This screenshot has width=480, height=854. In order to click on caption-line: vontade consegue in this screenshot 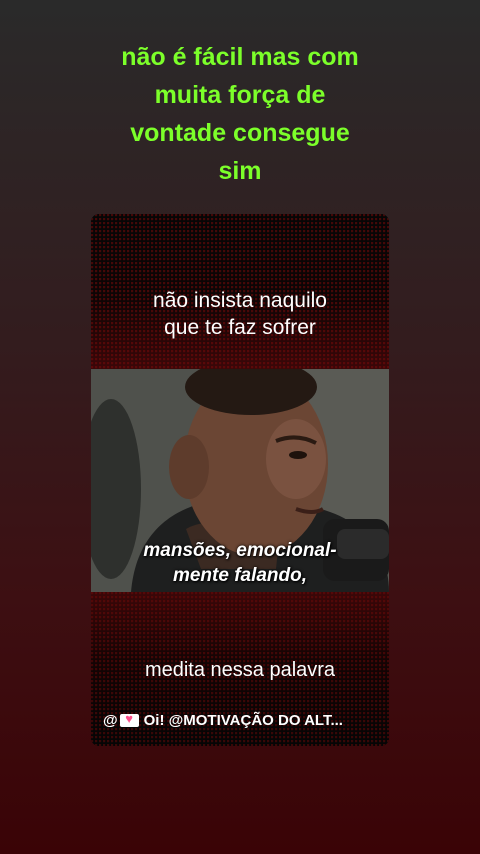, I will do `click(240, 133)`.